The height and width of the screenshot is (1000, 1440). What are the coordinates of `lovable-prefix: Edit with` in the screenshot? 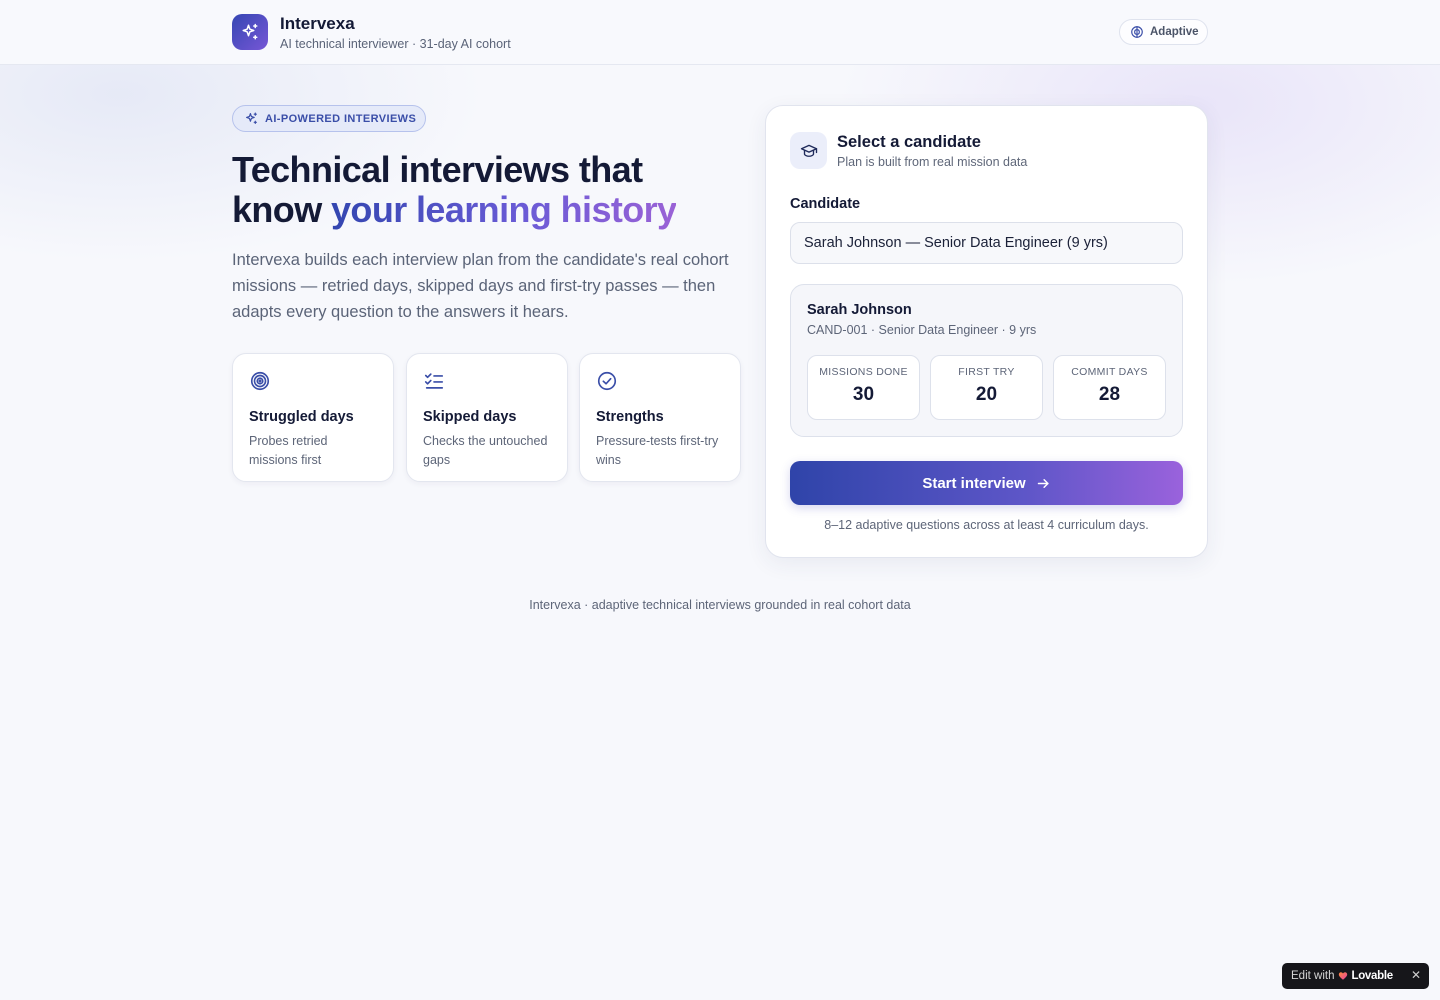 It's located at (1313, 976).